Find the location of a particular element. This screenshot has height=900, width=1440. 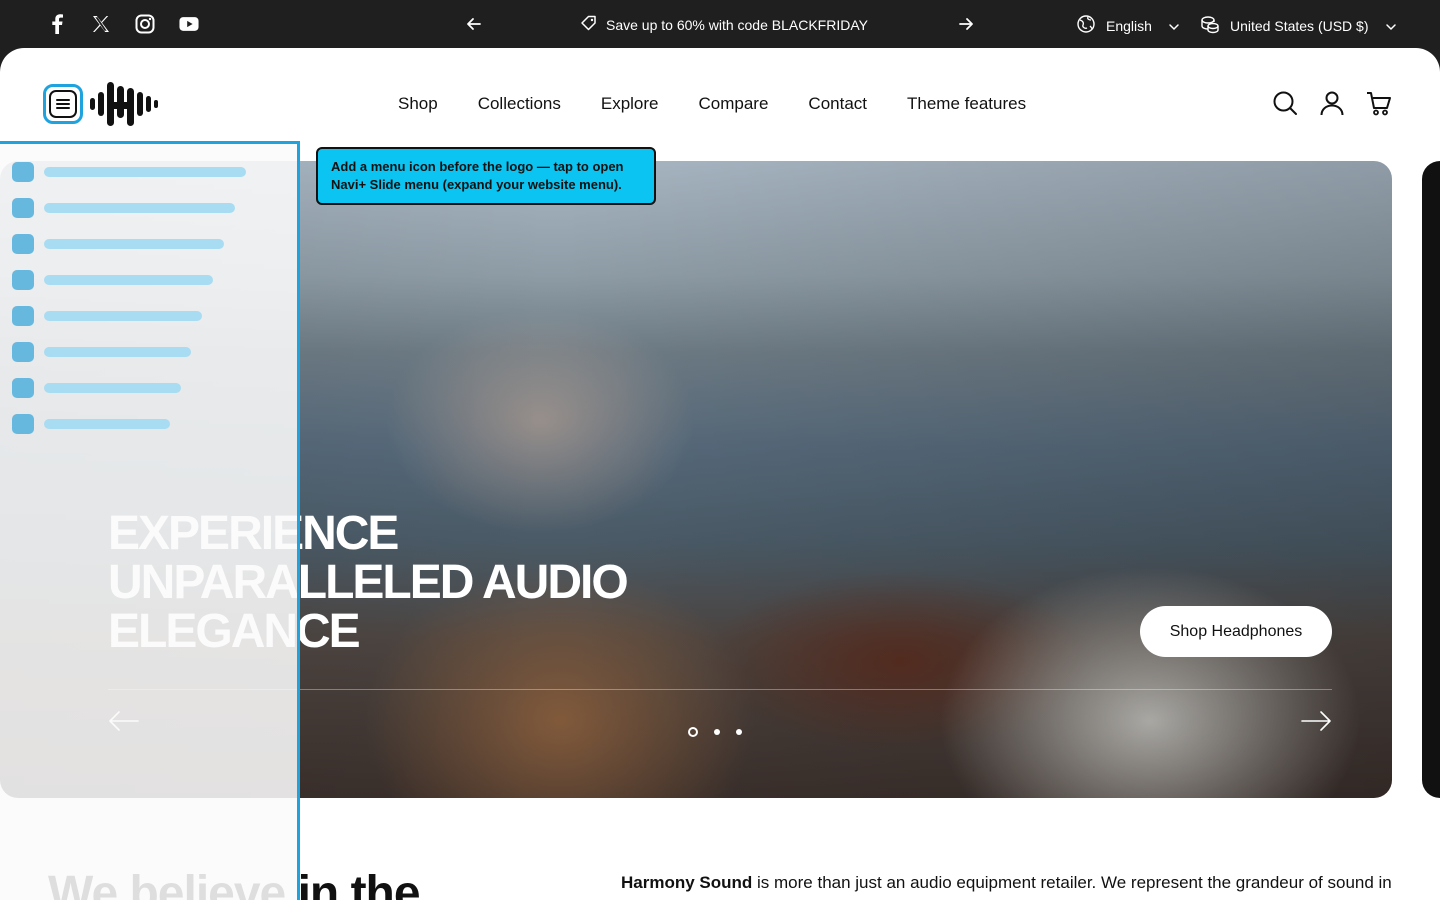

globe-icon is located at coordinates (1086, 25).